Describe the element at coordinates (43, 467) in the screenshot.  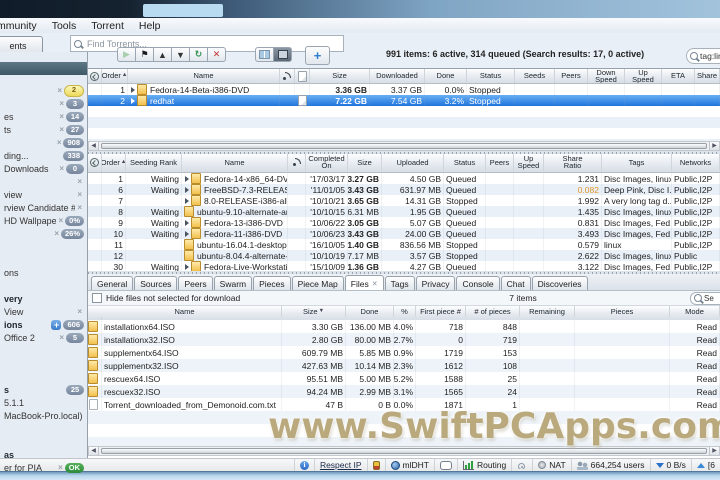
I see `sidebar-item: er for PIA × OK` at that location.